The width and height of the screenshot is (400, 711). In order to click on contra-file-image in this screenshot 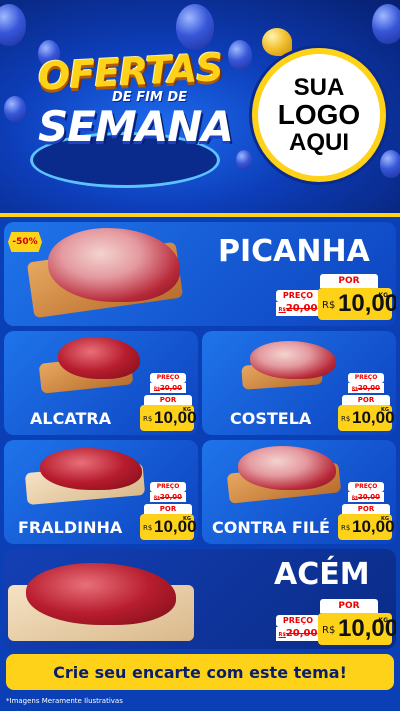, I will do `click(287, 468)`.